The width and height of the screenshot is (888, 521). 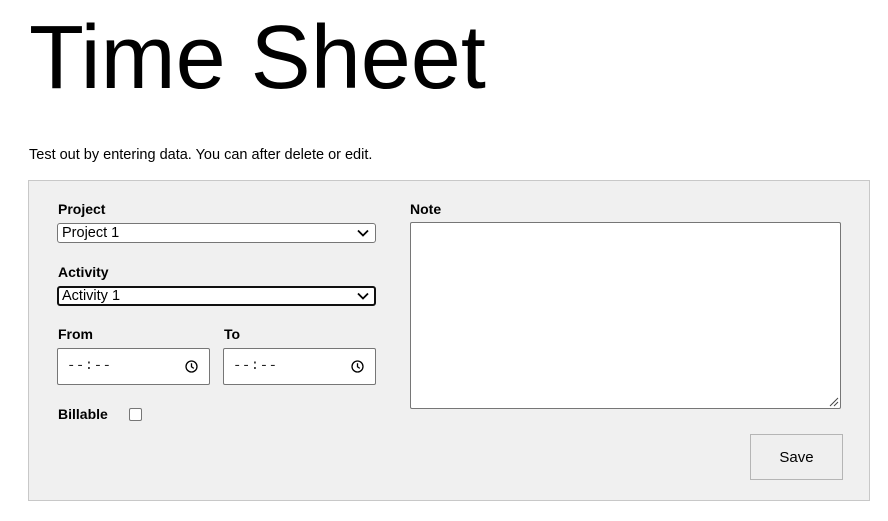 I want to click on project-select-value: Project 1, so click(x=91, y=233).